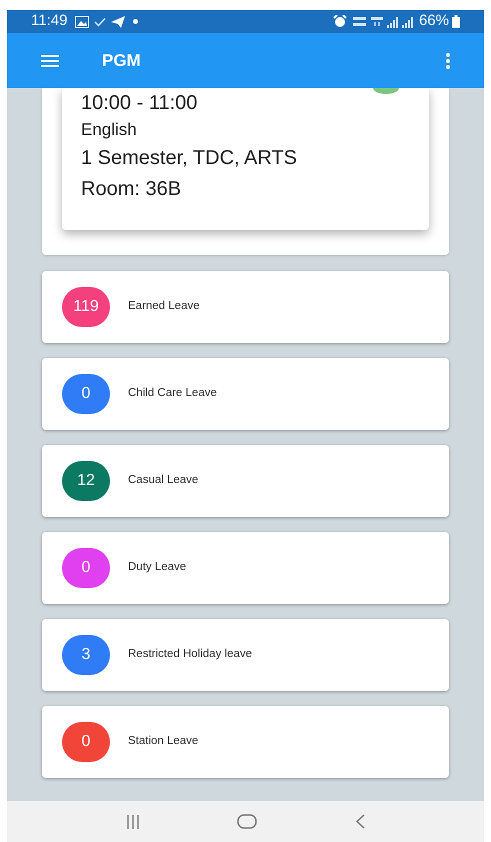  I want to click on recent-apps-icon, so click(133, 821).